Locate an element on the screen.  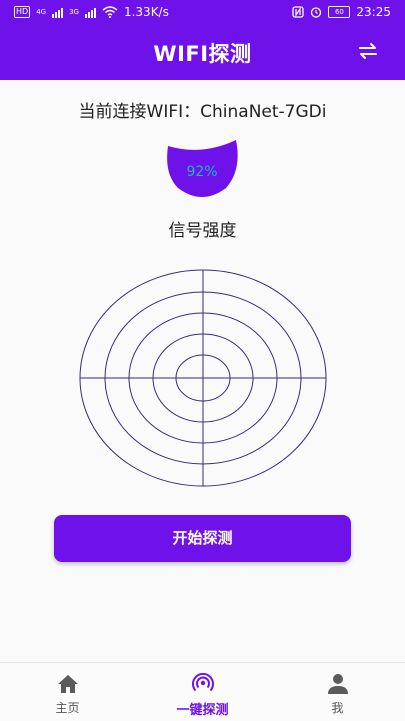
home-icon is located at coordinates (67, 684).